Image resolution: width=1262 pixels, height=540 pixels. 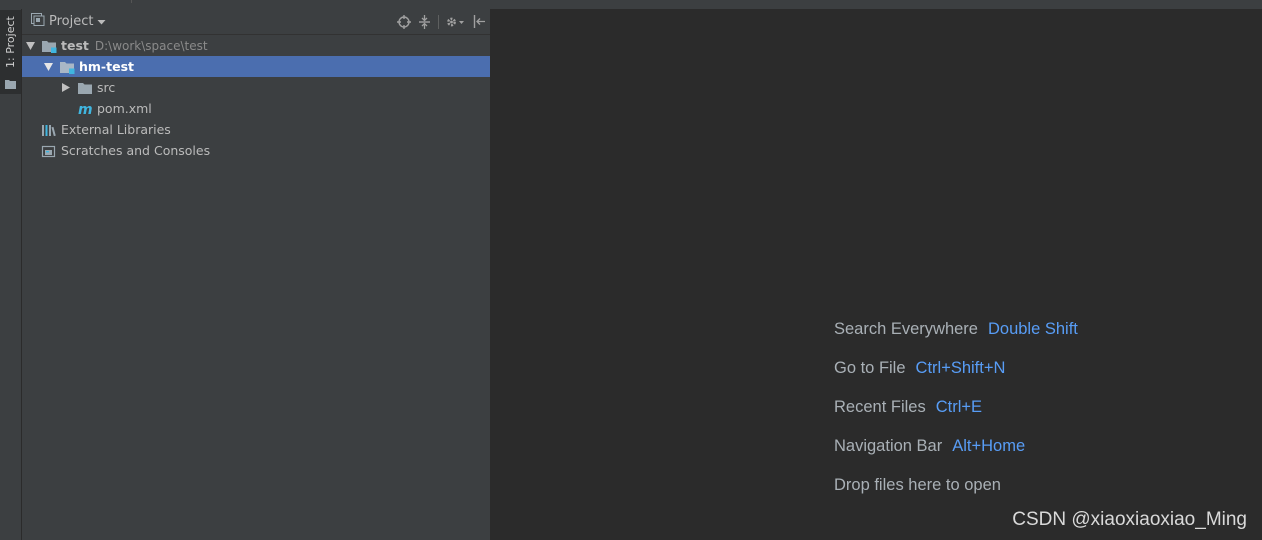 I want to click on tree-node-test: test D:\work\space\test, so click(x=256, y=45).